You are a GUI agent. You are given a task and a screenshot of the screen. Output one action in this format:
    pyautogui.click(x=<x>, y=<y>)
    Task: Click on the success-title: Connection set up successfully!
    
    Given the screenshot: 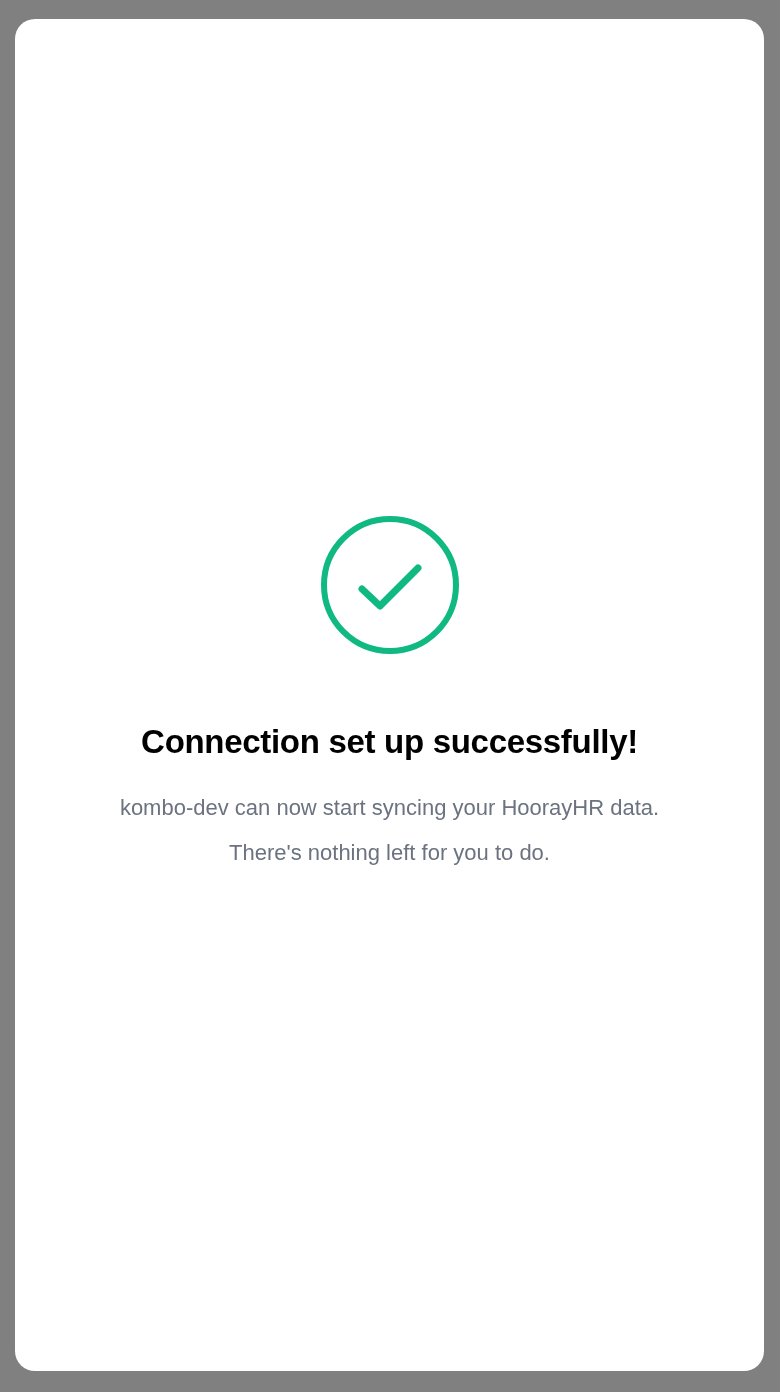 What is the action you would take?
    pyautogui.click(x=389, y=742)
    